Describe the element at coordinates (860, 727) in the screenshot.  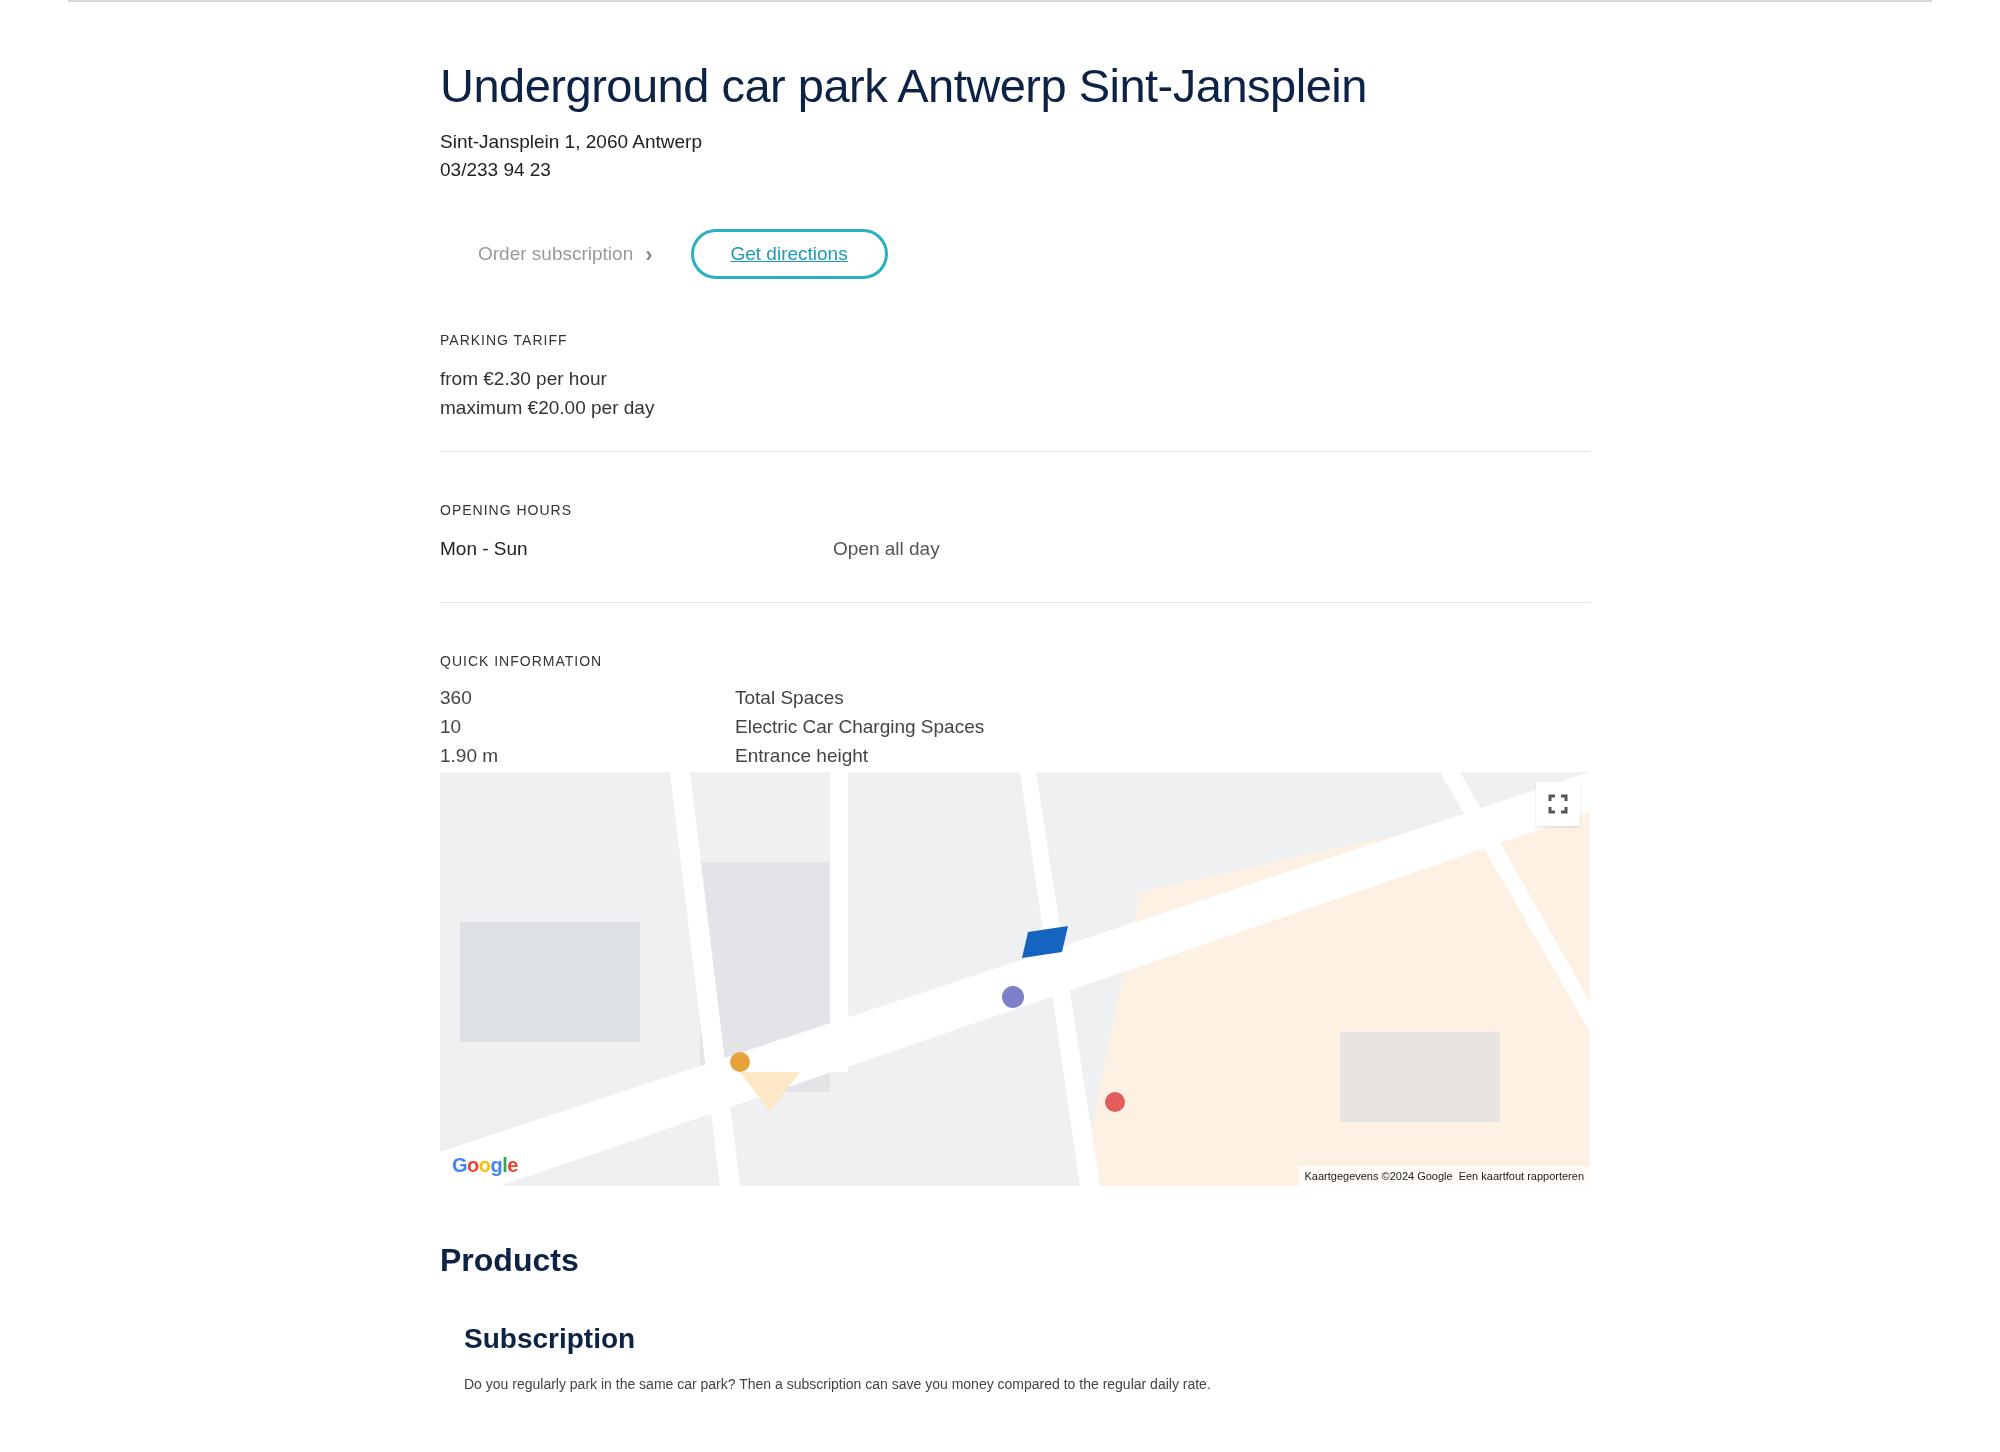
I see `info-label: Electric Car Charging Spaces` at that location.